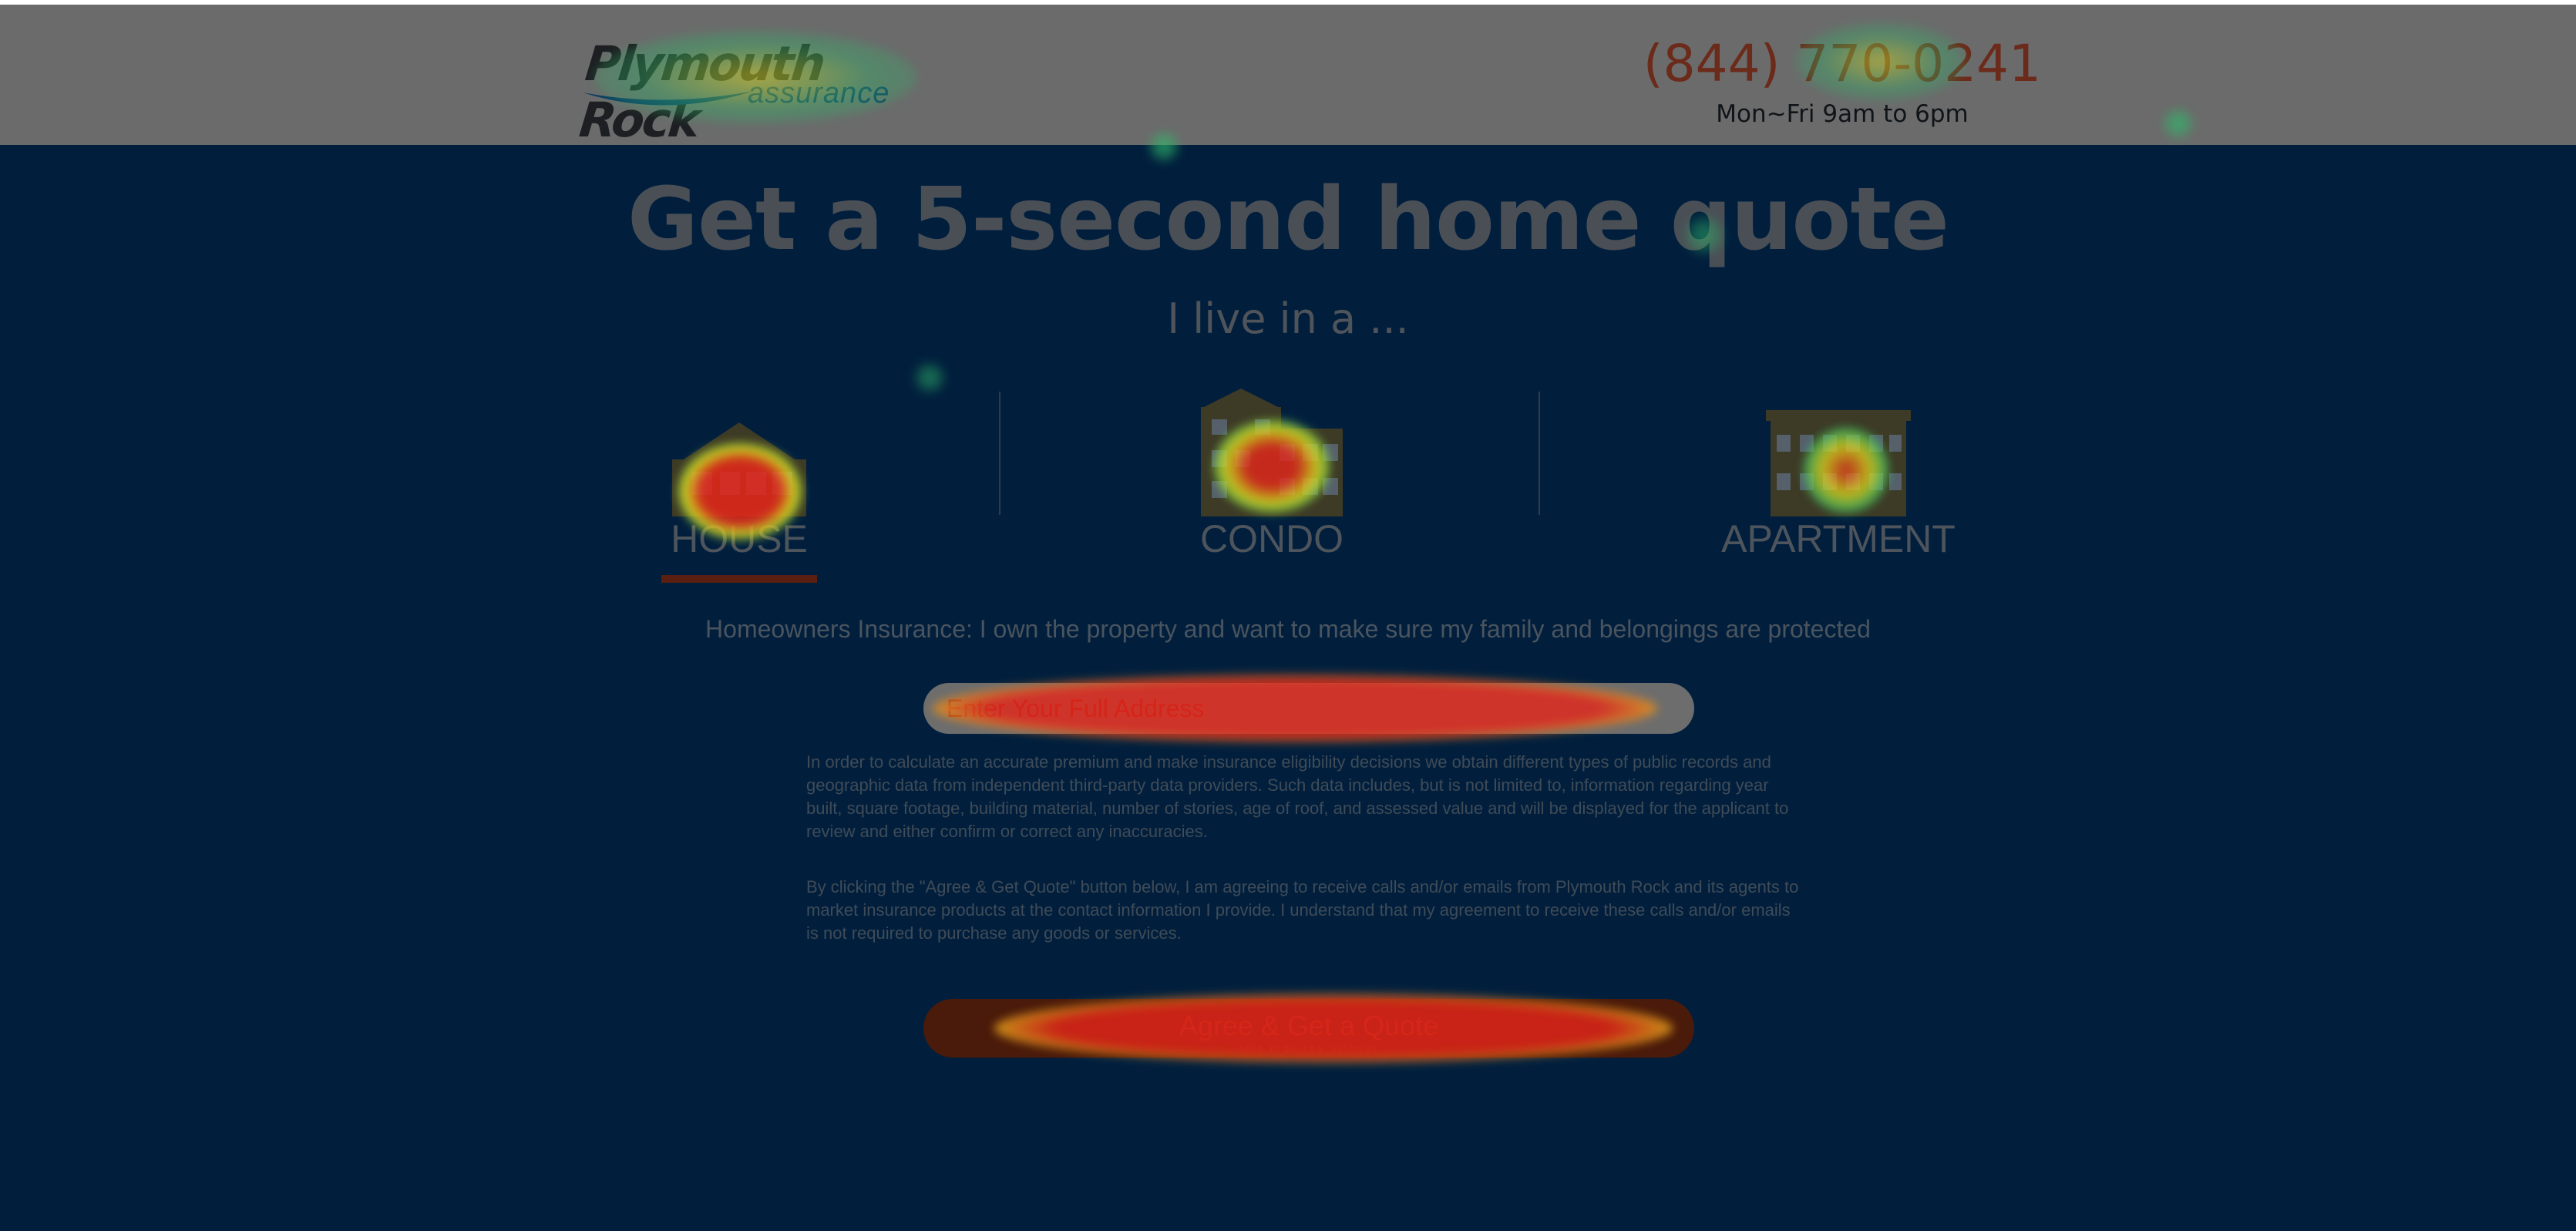 The width and height of the screenshot is (2576, 1231). Describe the element at coordinates (1842, 114) in the screenshot. I see `business-hours: Mon~Fri 9am to 6pm` at that location.